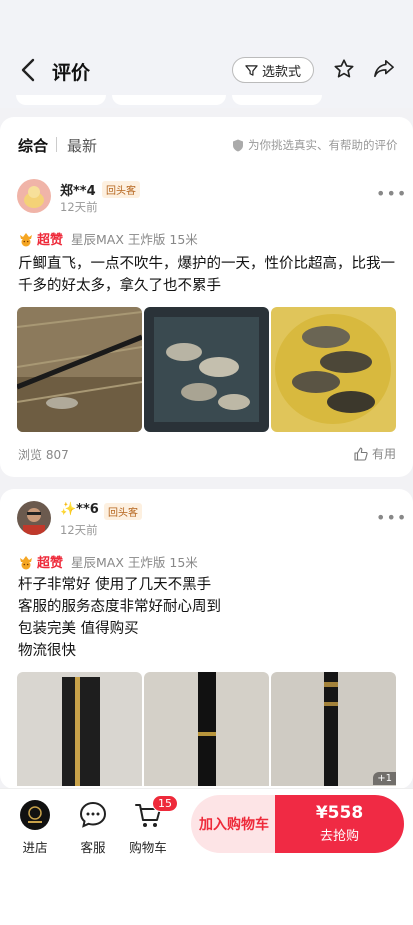  I want to click on useful-button: 有用, so click(375, 453).